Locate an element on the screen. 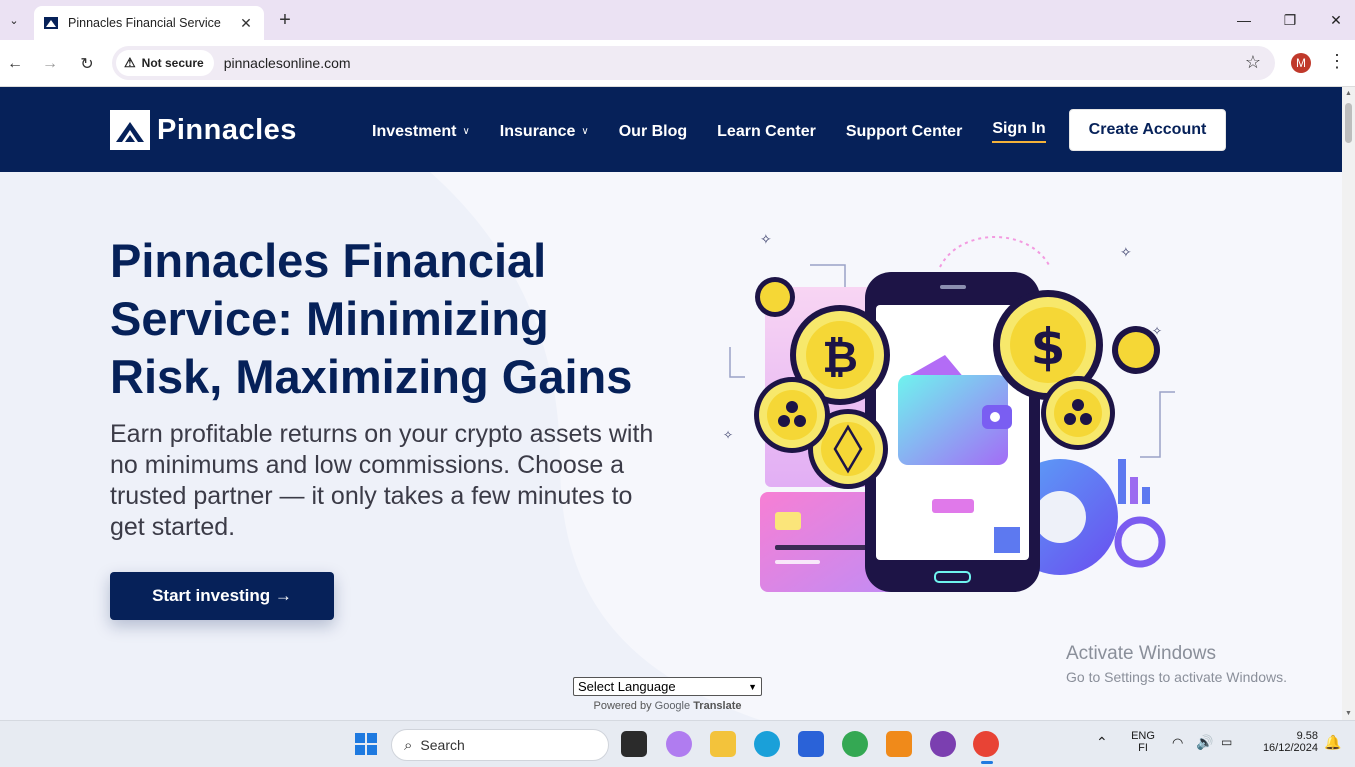 This screenshot has height=767, width=1355. browser-tab: Pinnacles Financial Service ✕ is located at coordinates (149, 23).